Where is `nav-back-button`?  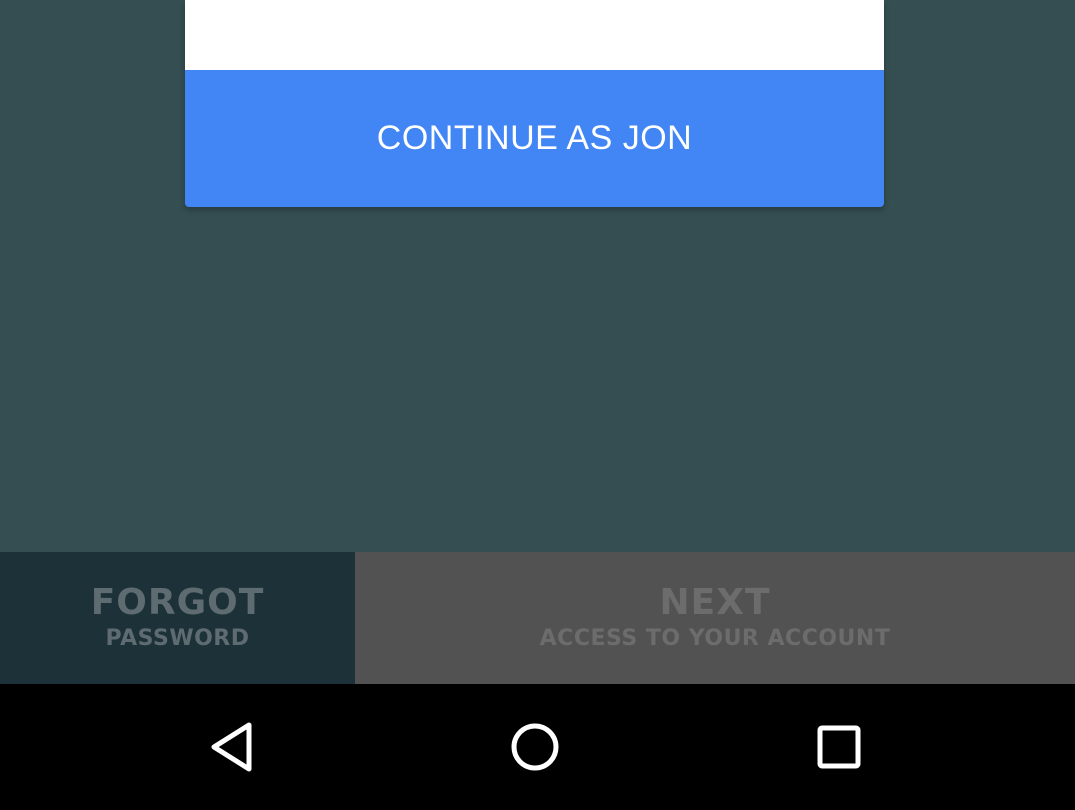
nav-back-button is located at coordinates (234, 747).